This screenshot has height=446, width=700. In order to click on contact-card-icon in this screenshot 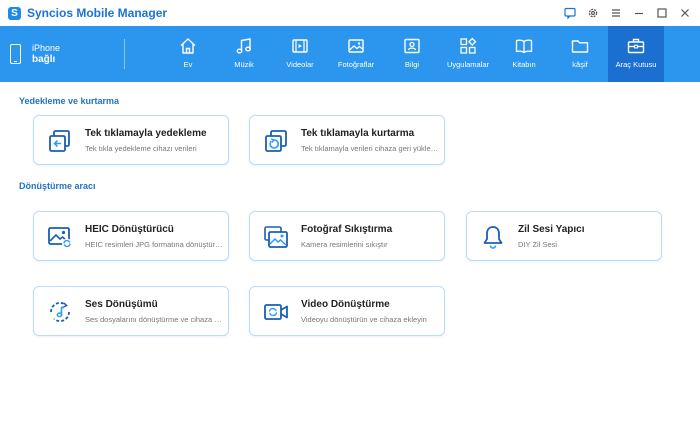, I will do `click(412, 46)`.